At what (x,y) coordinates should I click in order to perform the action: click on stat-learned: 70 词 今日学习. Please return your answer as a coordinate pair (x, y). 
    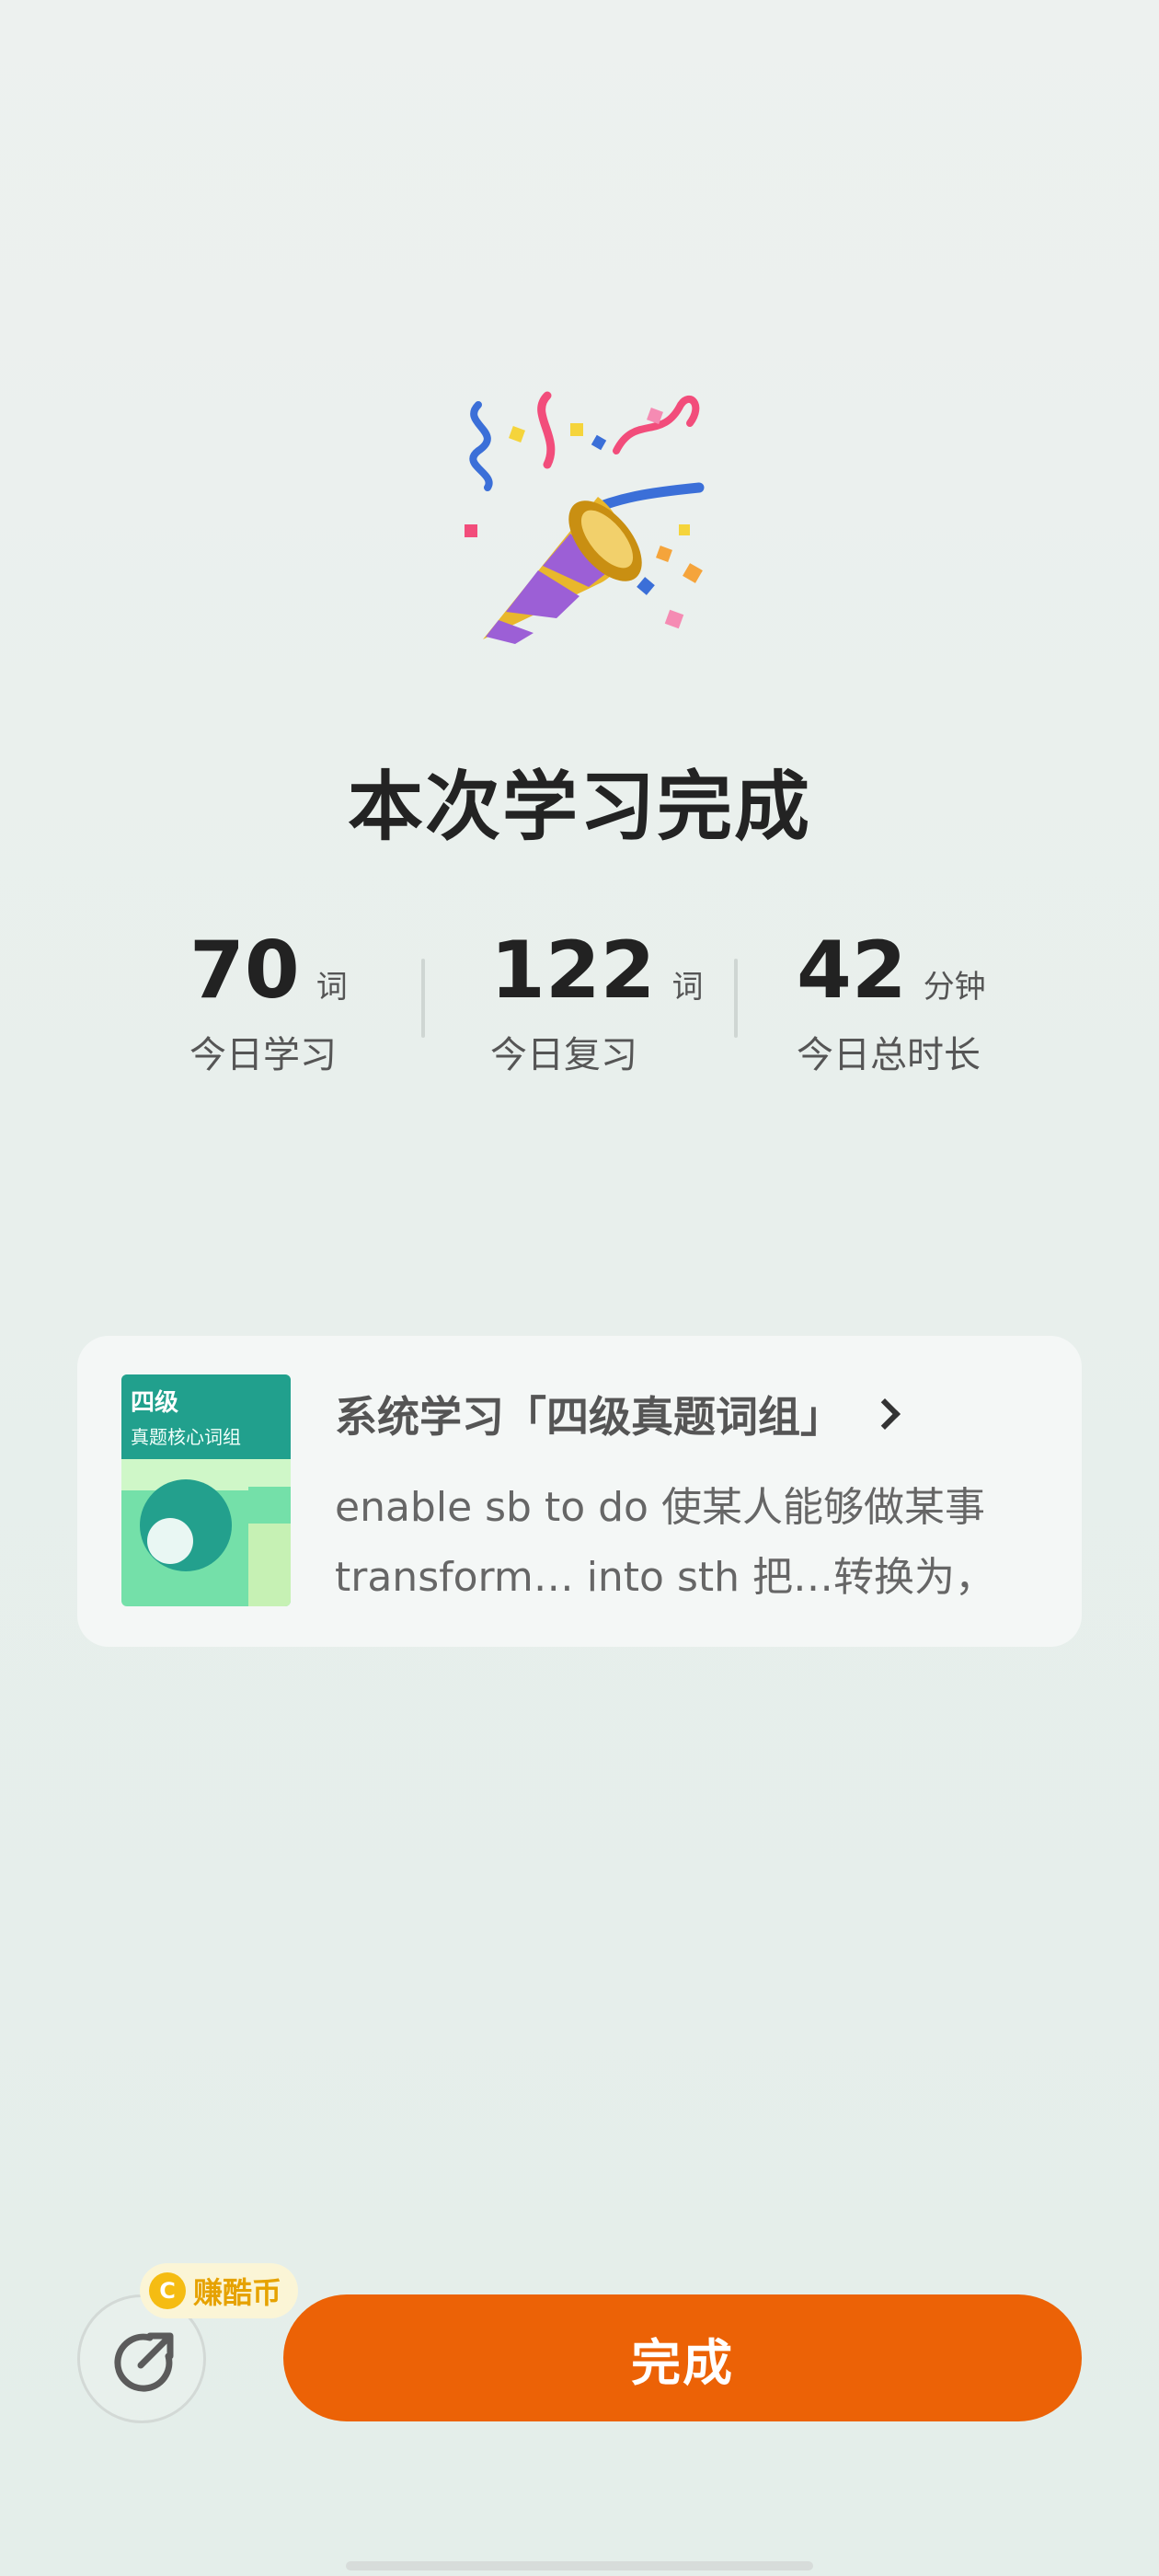
    Looking at the image, I should click on (268, 999).